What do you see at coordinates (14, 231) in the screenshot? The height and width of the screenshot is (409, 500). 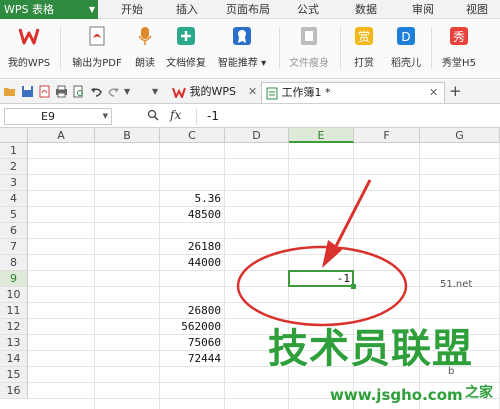 I see `row-header-6: 6` at bounding box center [14, 231].